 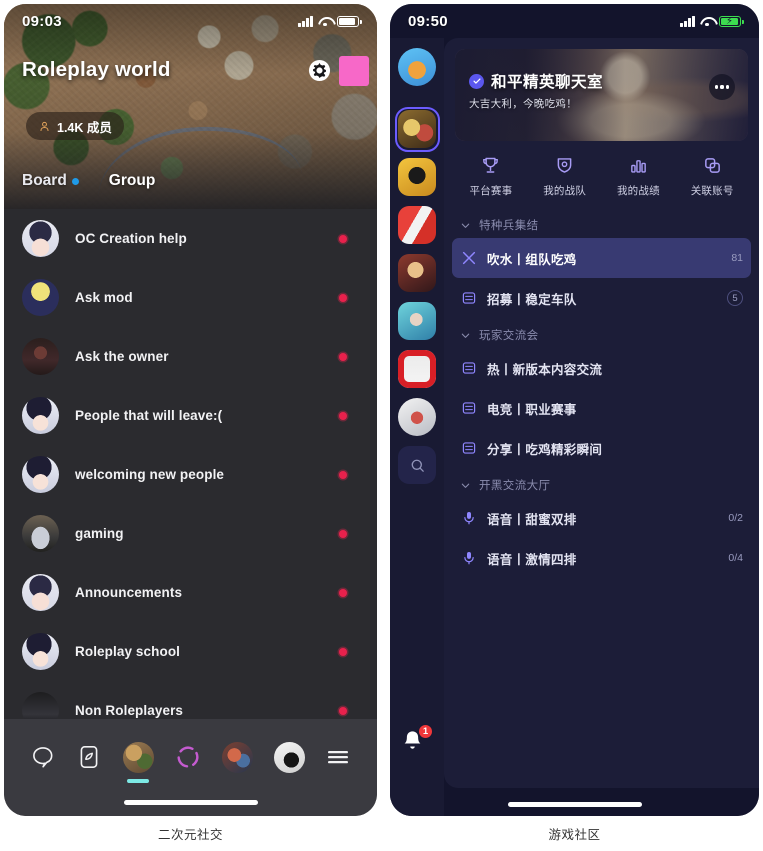 What do you see at coordinates (601, 298) in the screenshot?
I see `channel-item: 招募丨稳定车队 5` at bounding box center [601, 298].